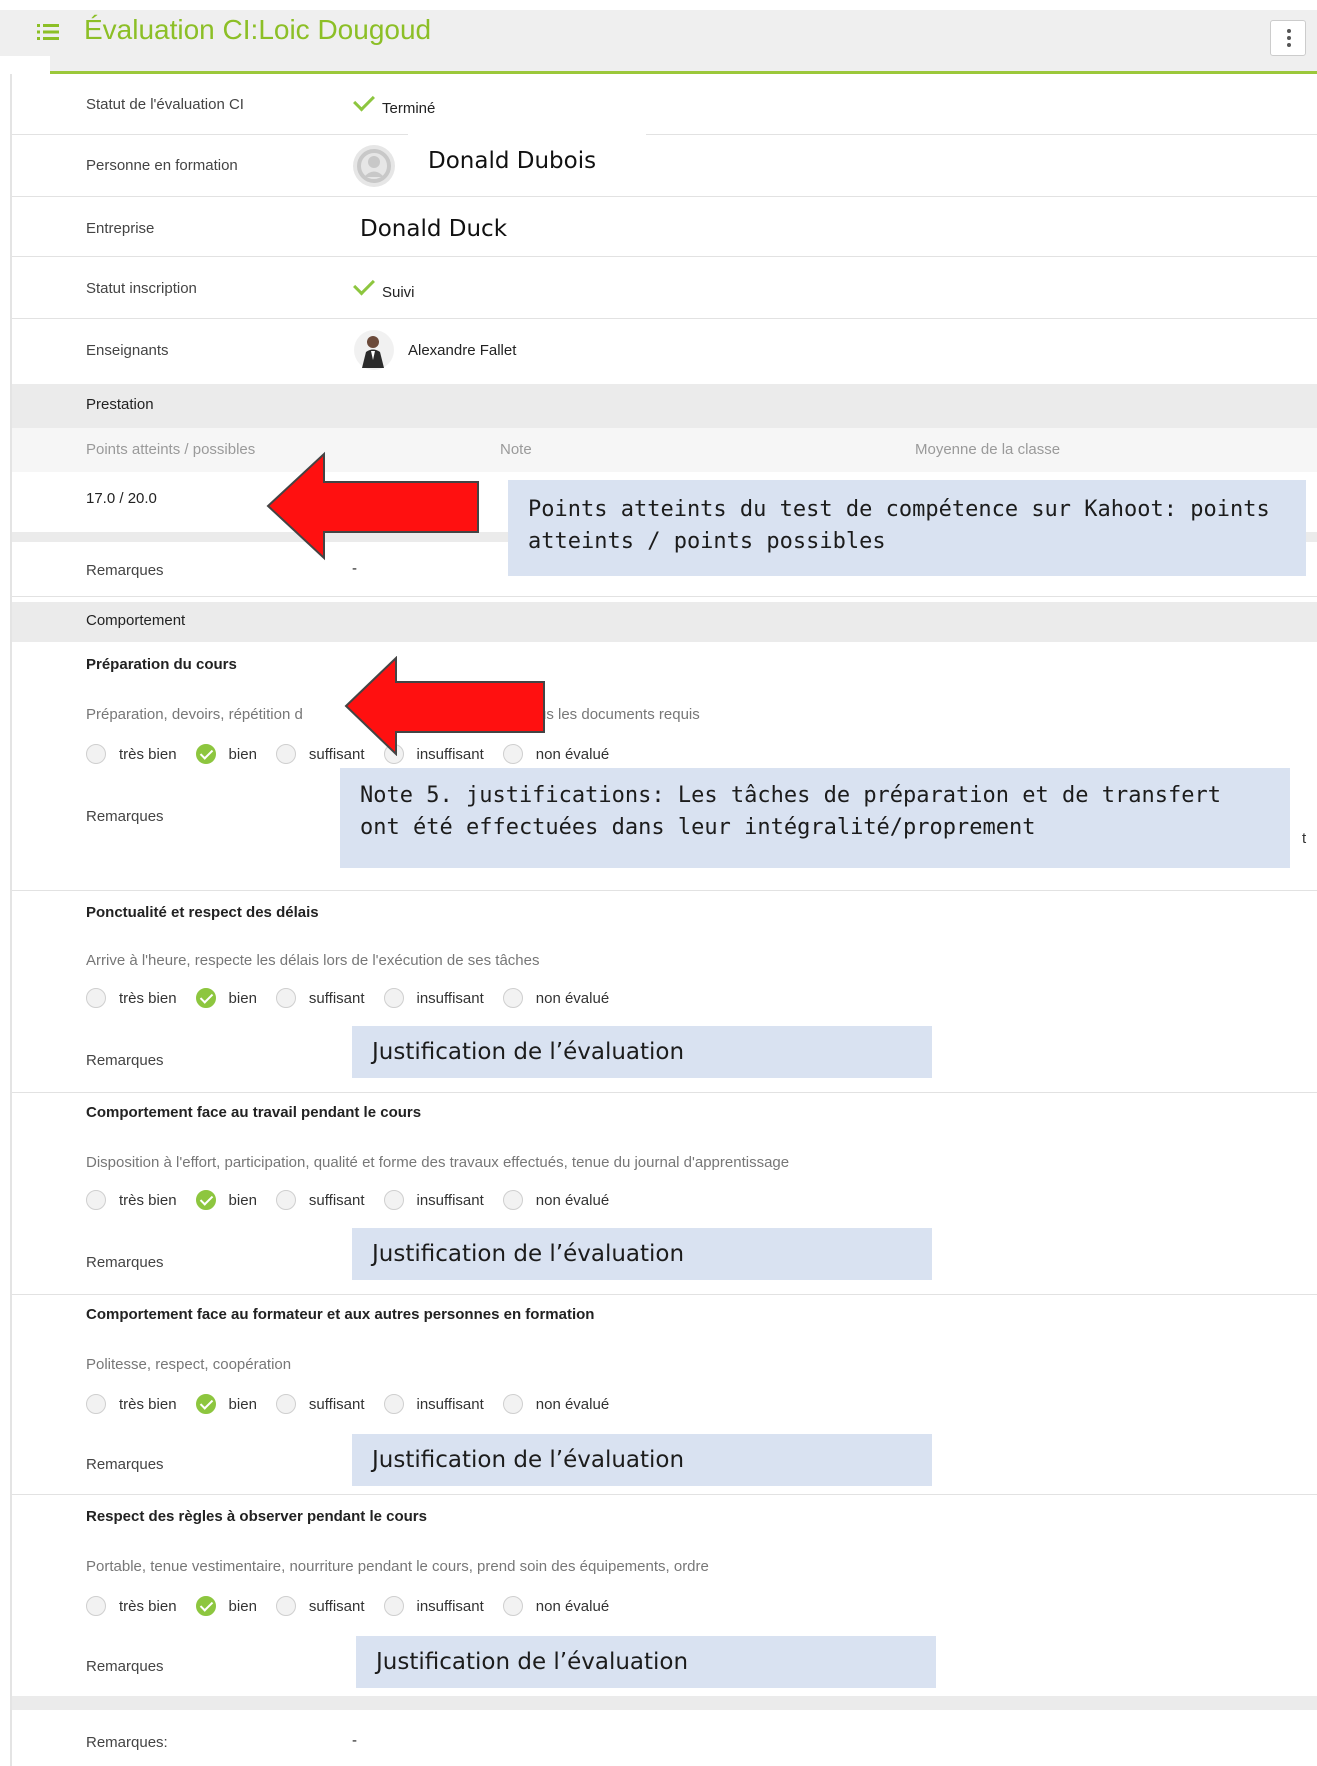 The height and width of the screenshot is (1766, 1317). What do you see at coordinates (25, 82) in the screenshot?
I see `panel-corner` at bounding box center [25, 82].